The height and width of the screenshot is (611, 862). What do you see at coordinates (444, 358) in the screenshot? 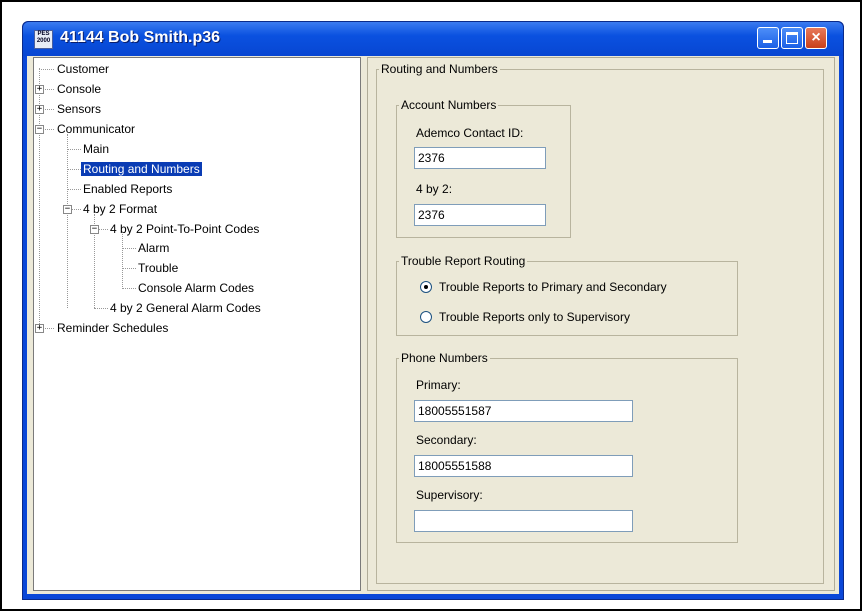
I see `group-title: Phone Numbers` at bounding box center [444, 358].